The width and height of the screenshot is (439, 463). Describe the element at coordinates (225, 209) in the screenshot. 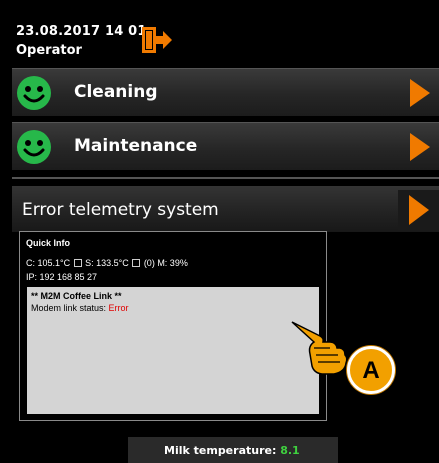

I see `menu-item-error-telemetry: Error telemetry system` at that location.